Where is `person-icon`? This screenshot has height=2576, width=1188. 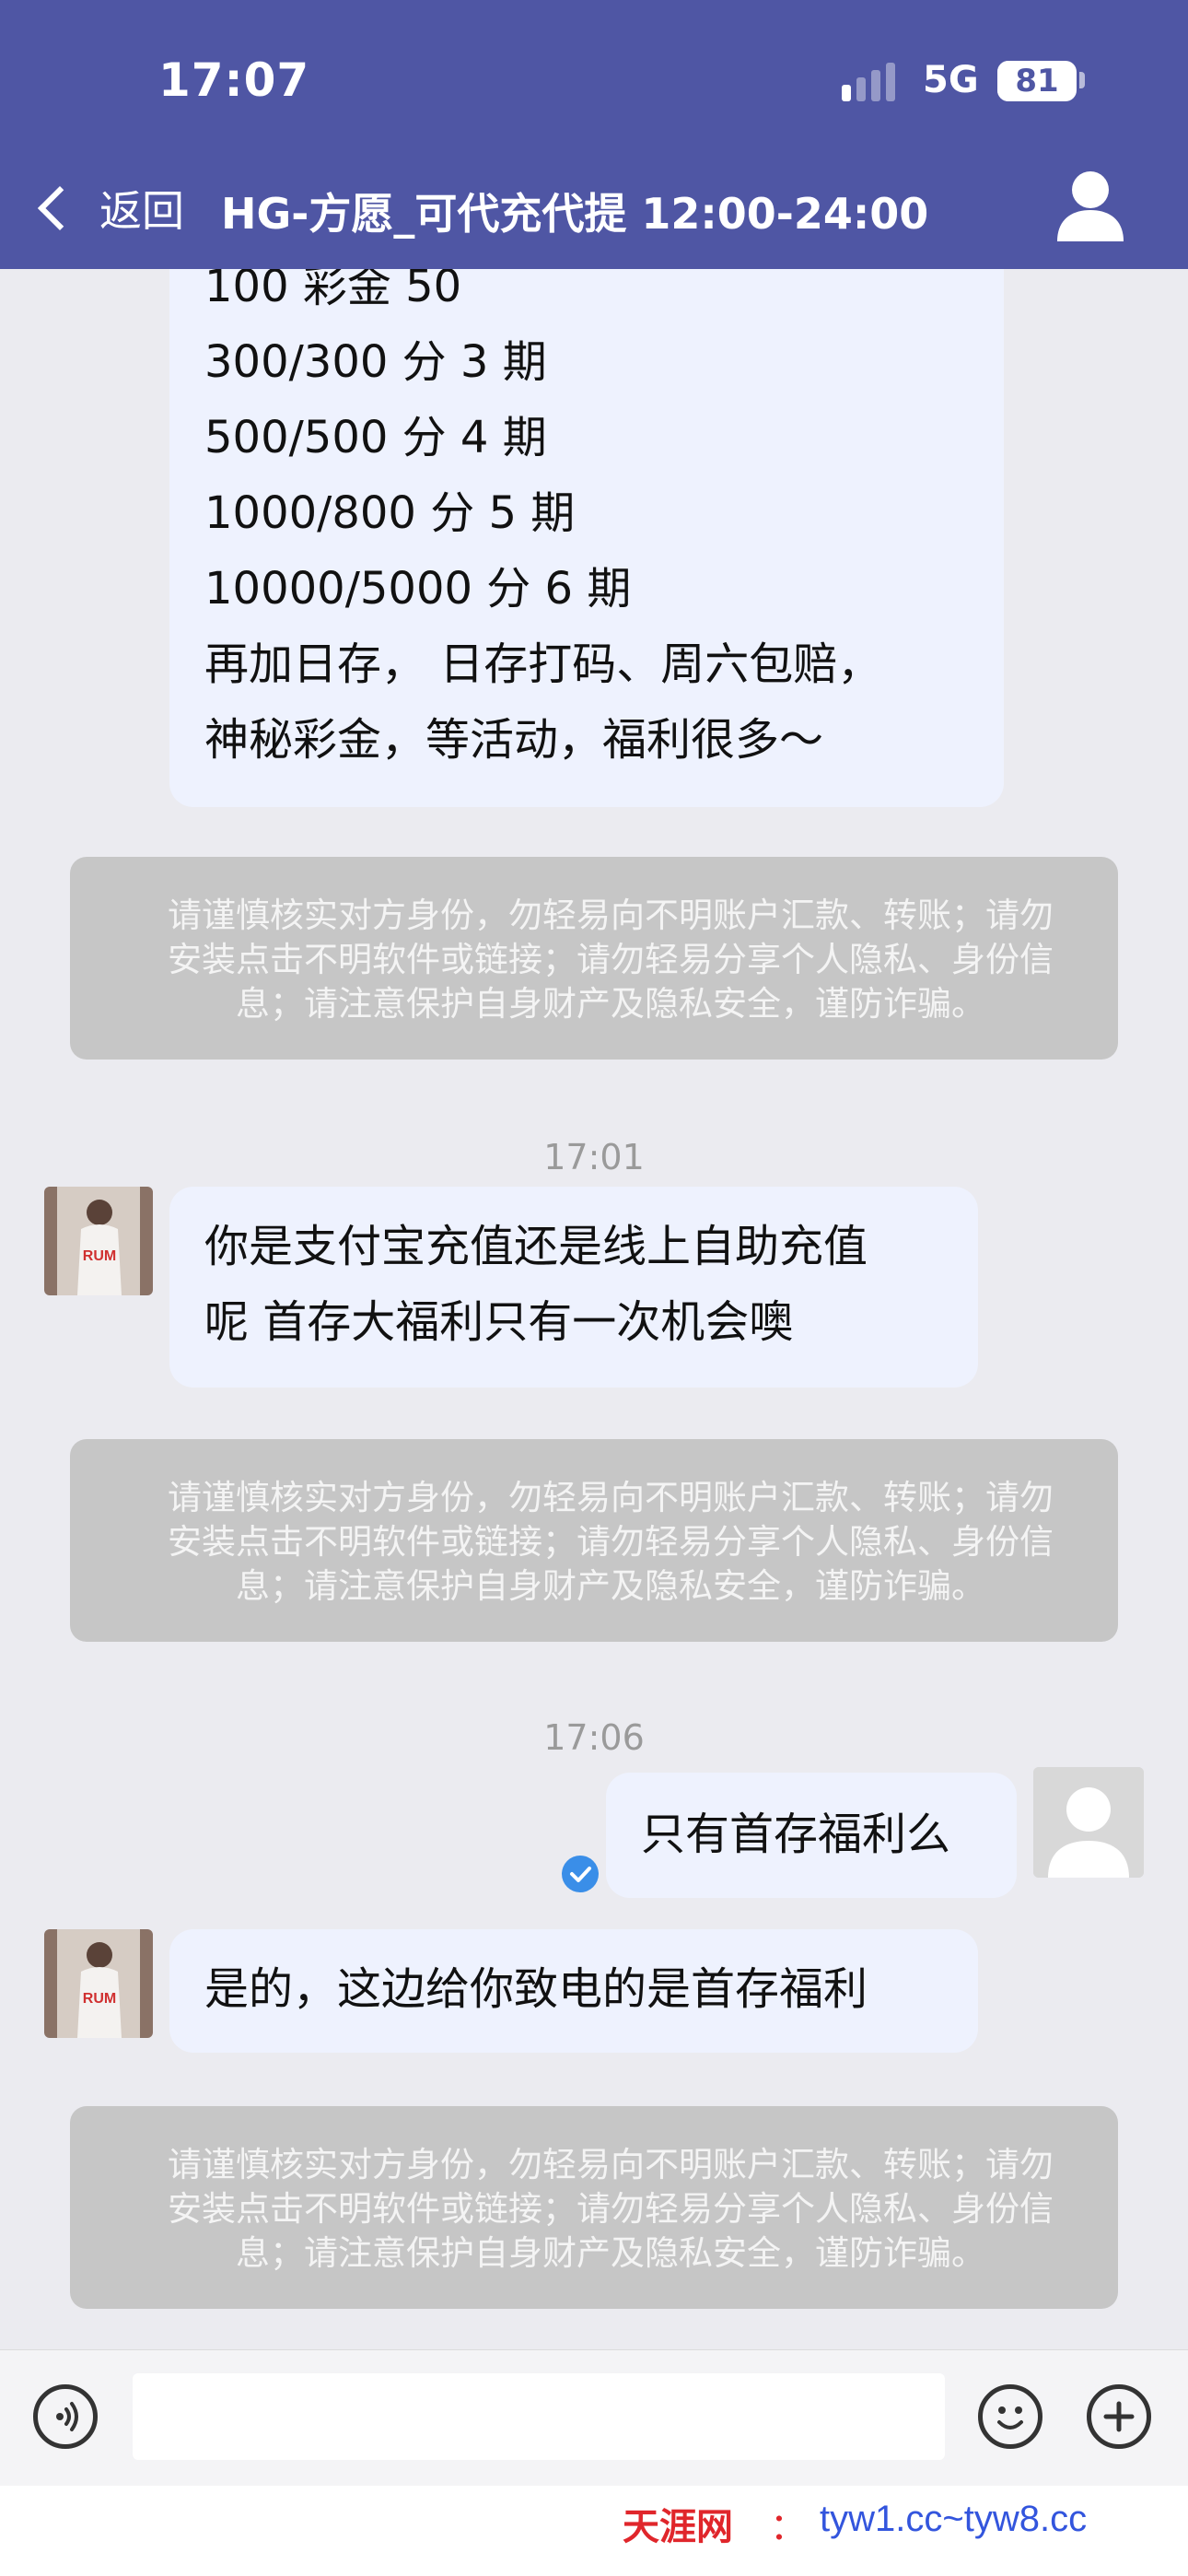
person-icon is located at coordinates (1091, 206).